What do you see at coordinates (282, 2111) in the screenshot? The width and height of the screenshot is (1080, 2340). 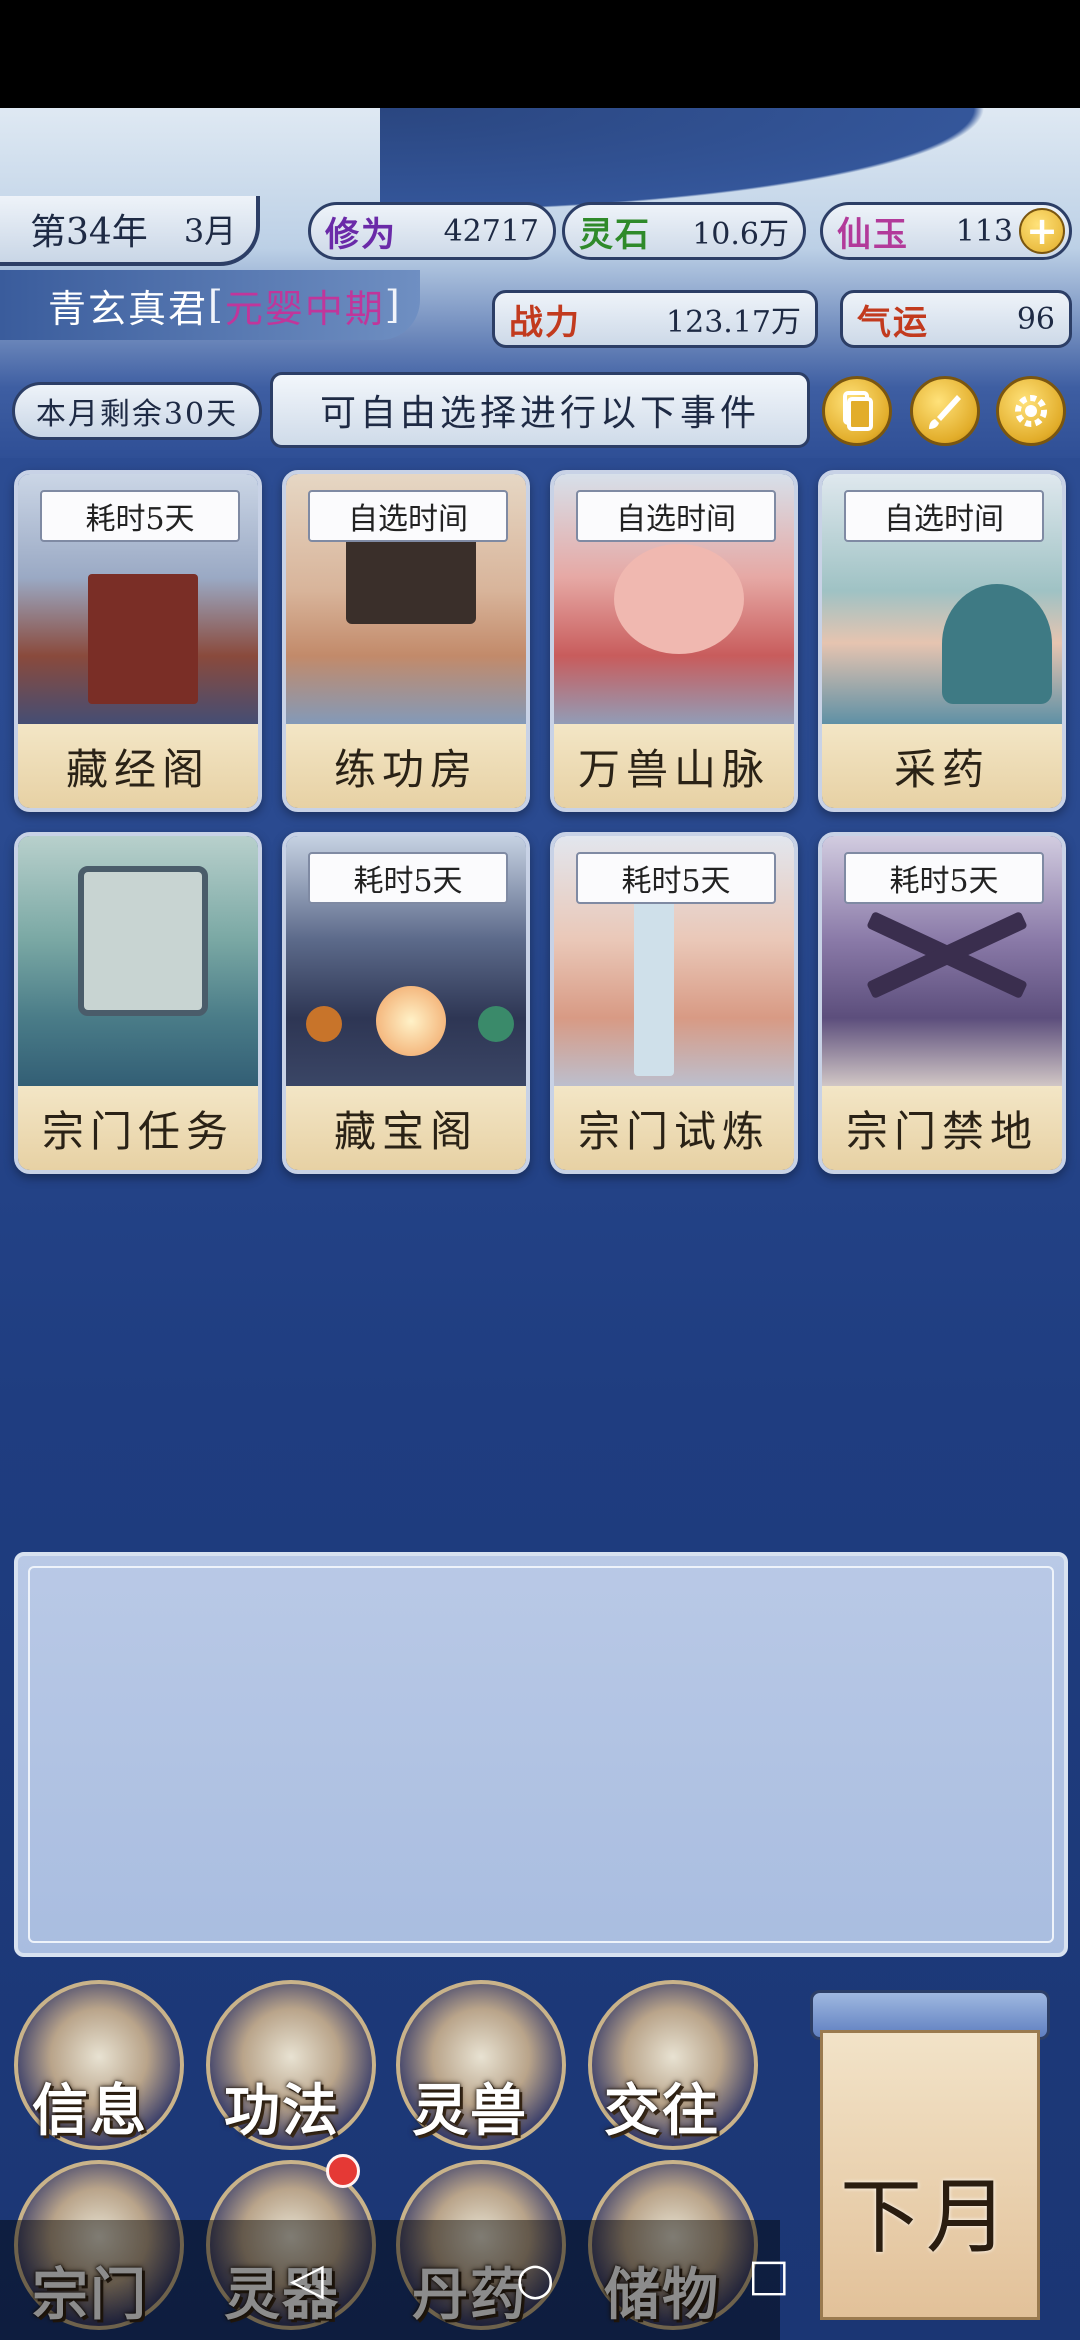 I see `menu-techniques-label: 功法` at bounding box center [282, 2111].